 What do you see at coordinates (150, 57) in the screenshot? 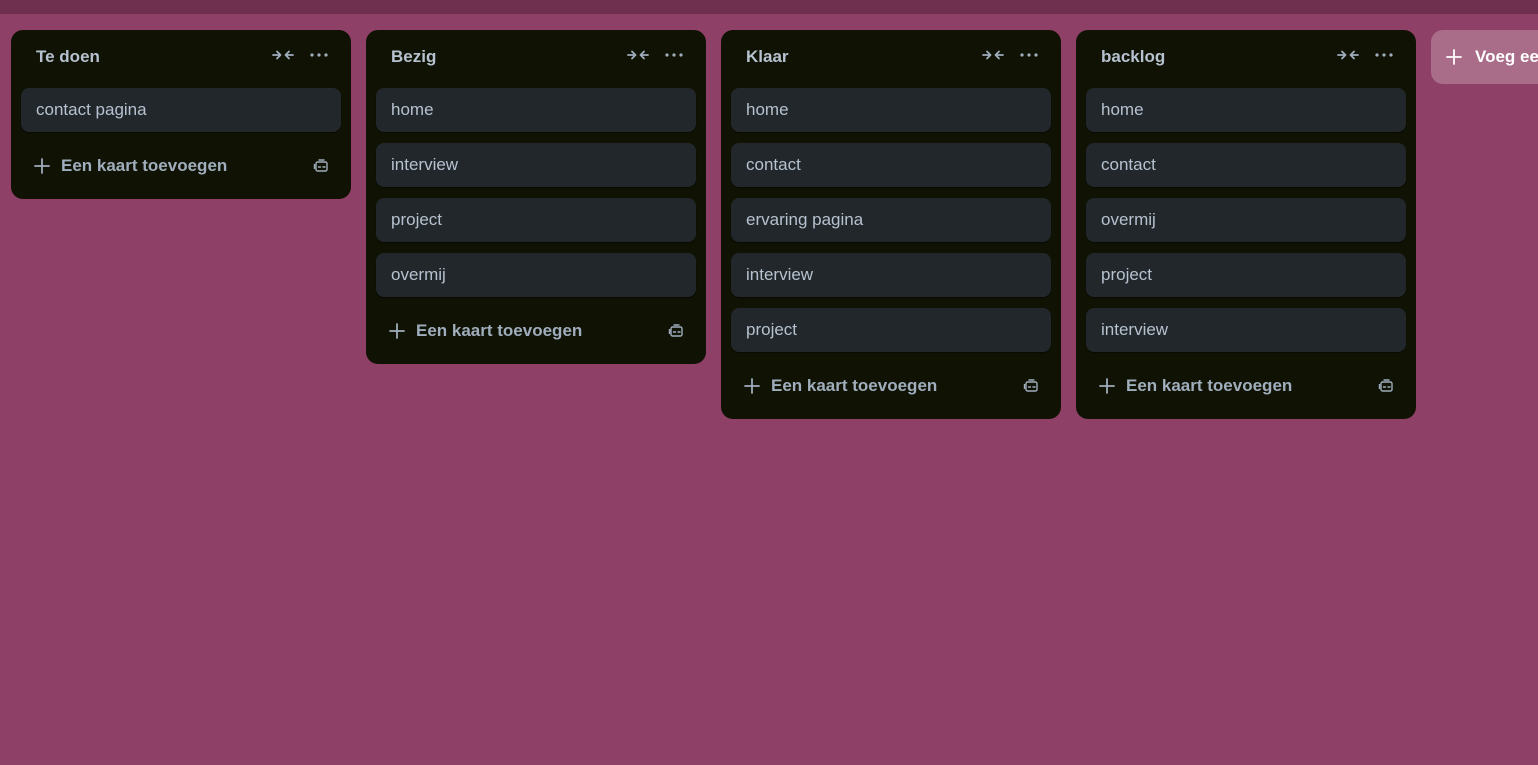
I see `list-title: Te doen` at bounding box center [150, 57].